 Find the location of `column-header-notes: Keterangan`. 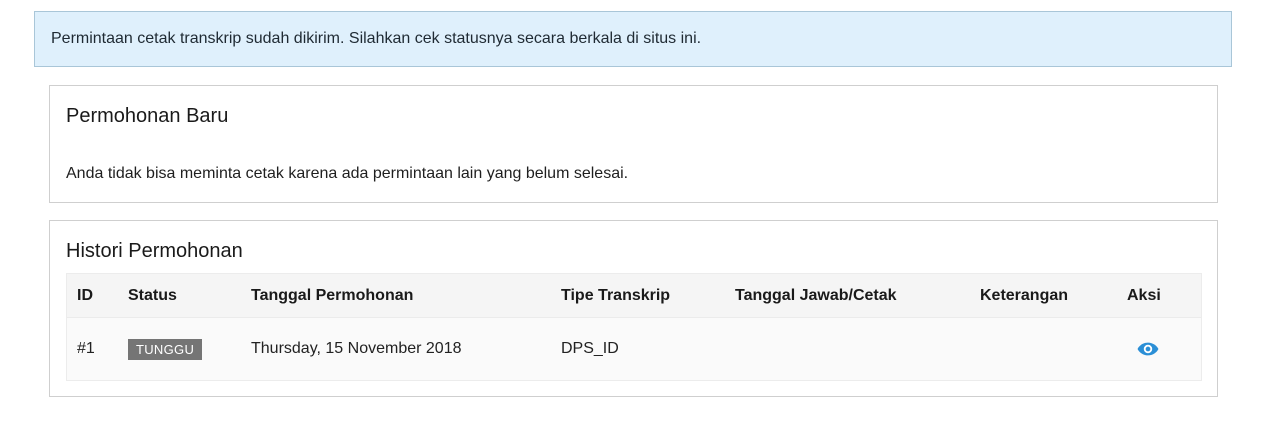

column-header-notes: Keterangan is located at coordinates (1024, 295).